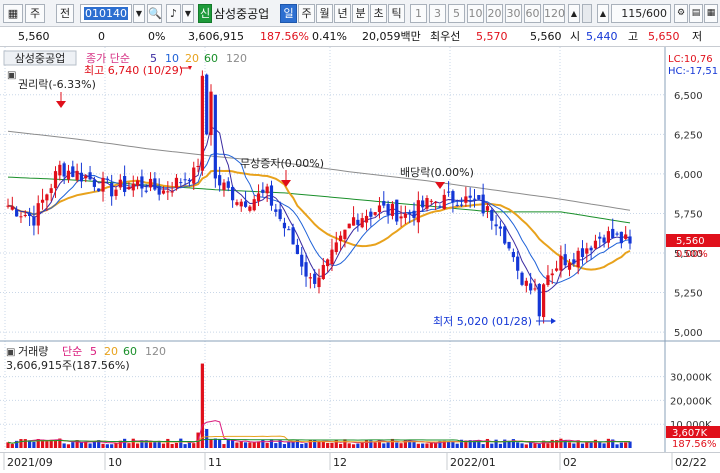  What do you see at coordinates (10, 352) in the screenshot?
I see `volume-legend-icon: ▣` at bounding box center [10, 352].